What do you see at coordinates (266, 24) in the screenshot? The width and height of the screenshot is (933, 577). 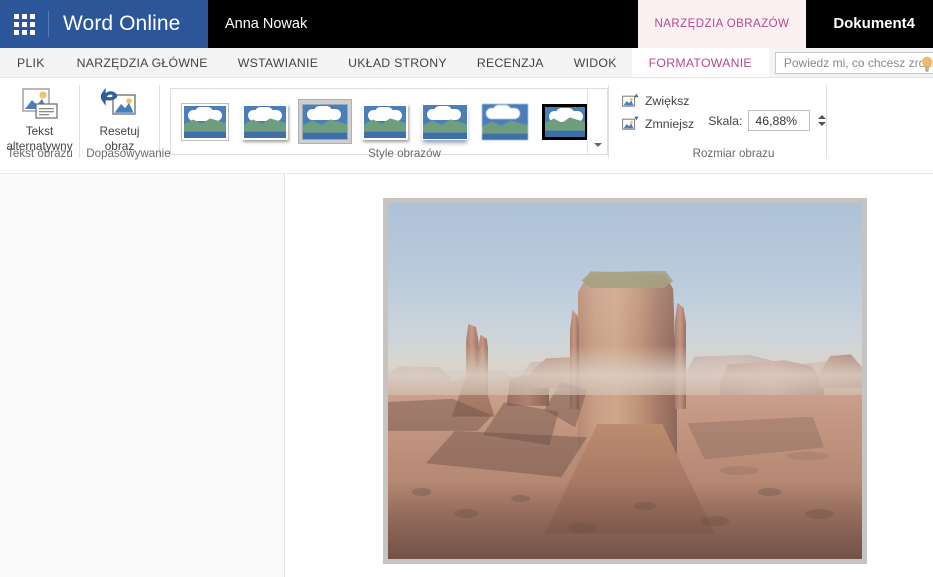 I see `user-name: Anna Nowak` at bounding box center [266, 24].